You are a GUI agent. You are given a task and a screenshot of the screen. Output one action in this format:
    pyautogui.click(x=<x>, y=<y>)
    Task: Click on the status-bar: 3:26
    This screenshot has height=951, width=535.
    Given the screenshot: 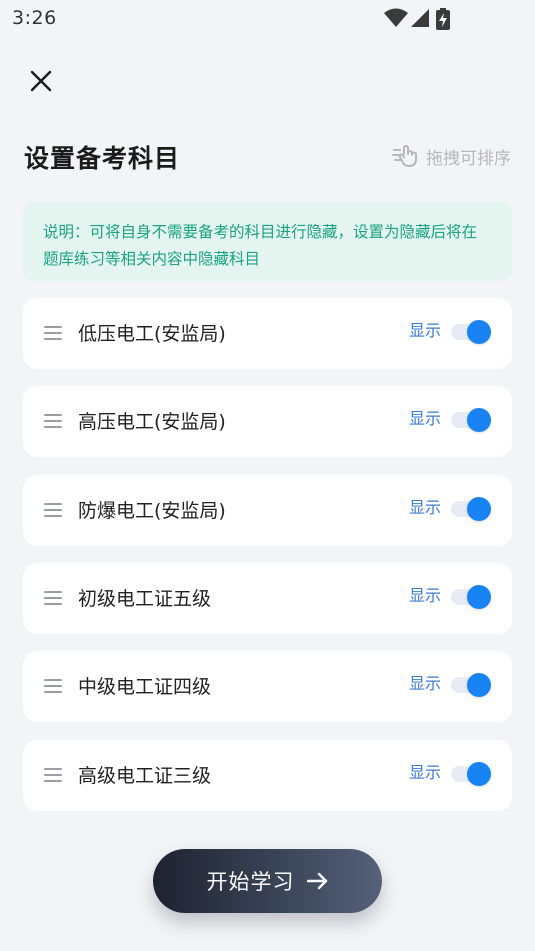 What is the action you would take?
    pyautogui.click(x=267, y=18)
    